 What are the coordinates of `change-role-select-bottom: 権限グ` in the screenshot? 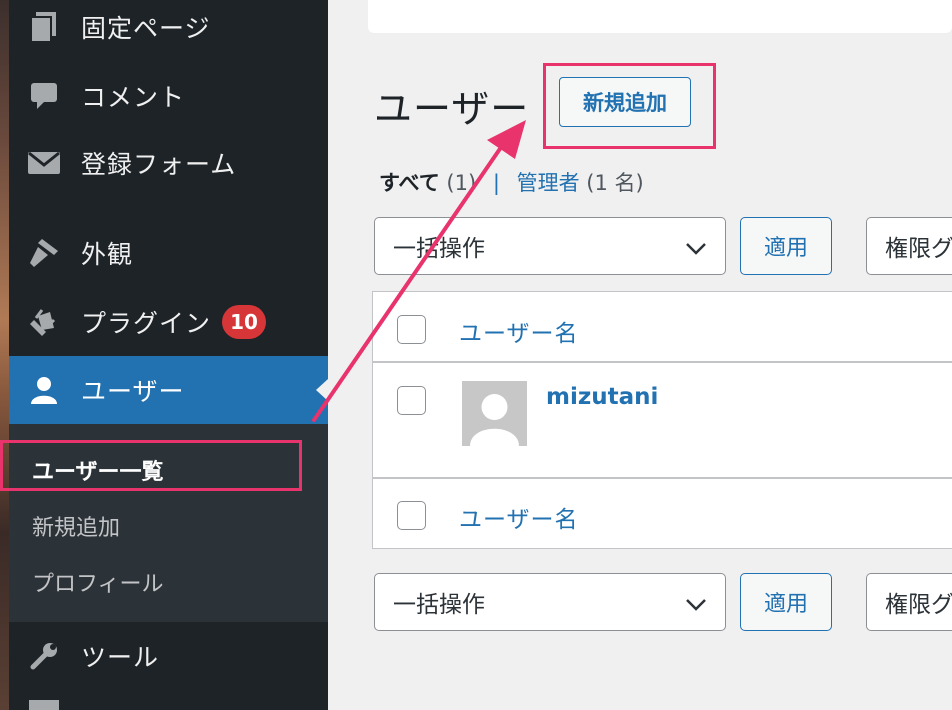 It's located at (909, 602).